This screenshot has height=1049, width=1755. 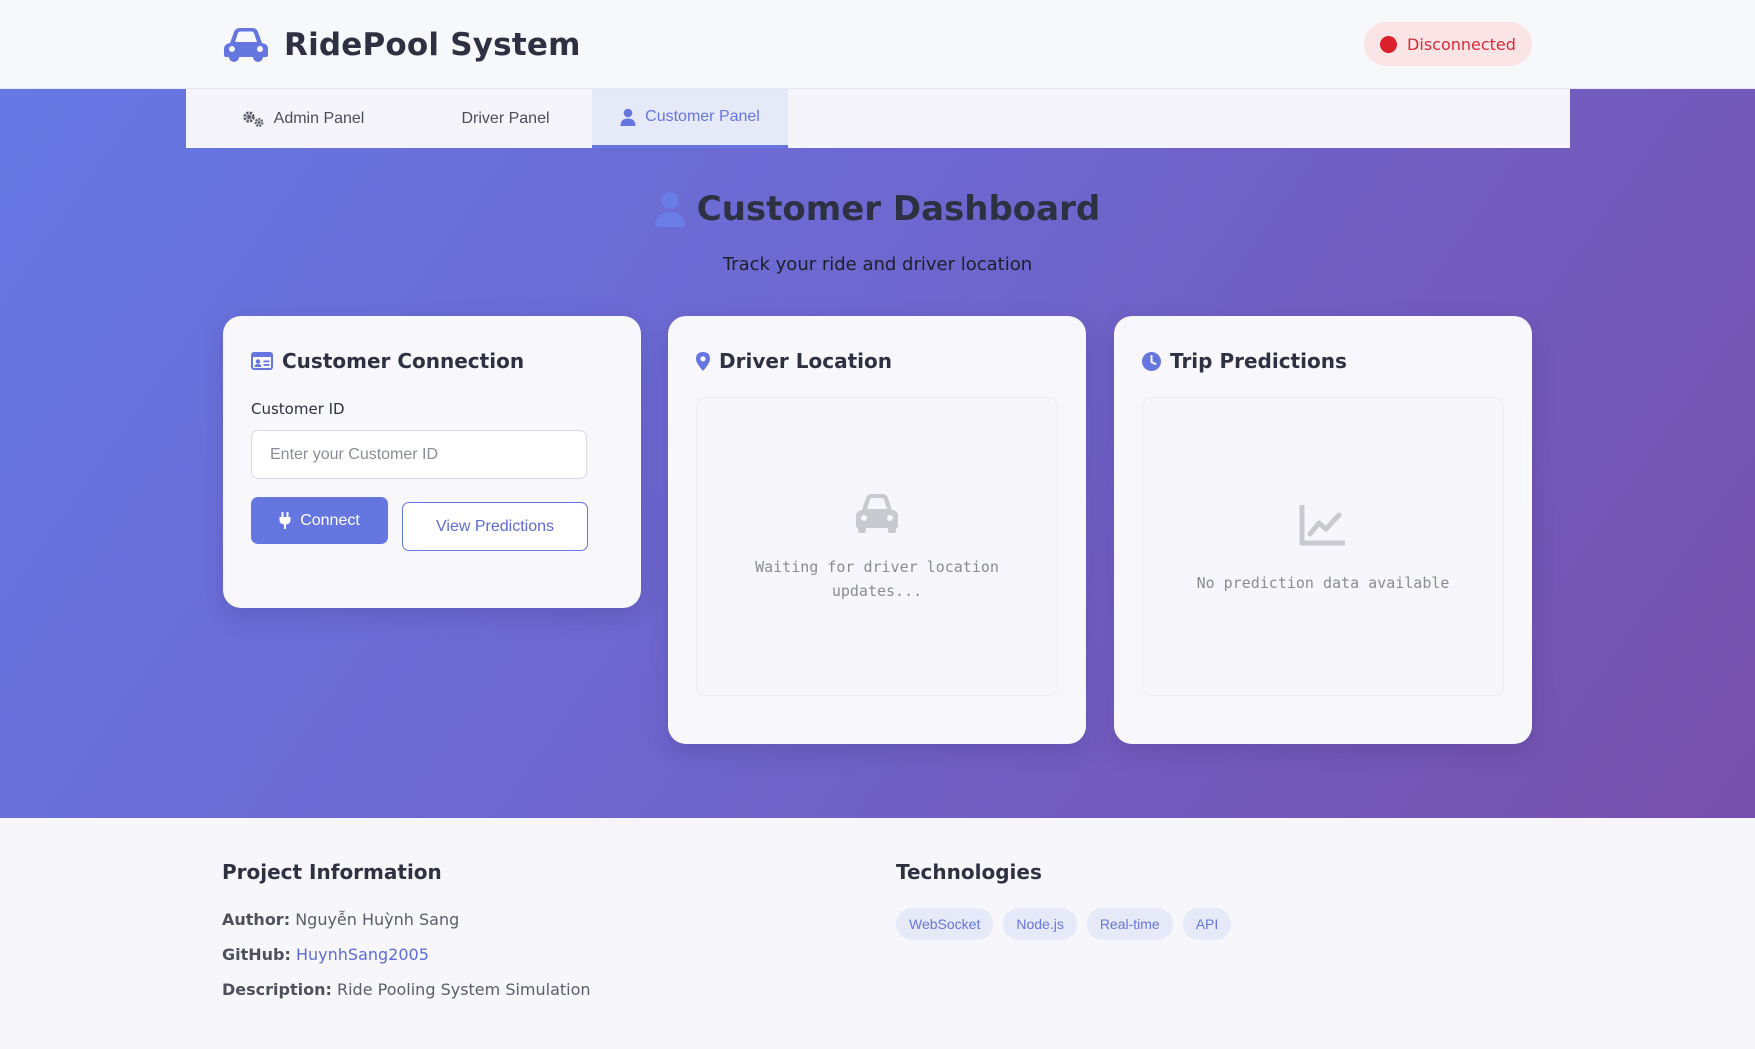 I want to click on dashboard-heading: Customer Dashboard, so click(x=877, y=209).